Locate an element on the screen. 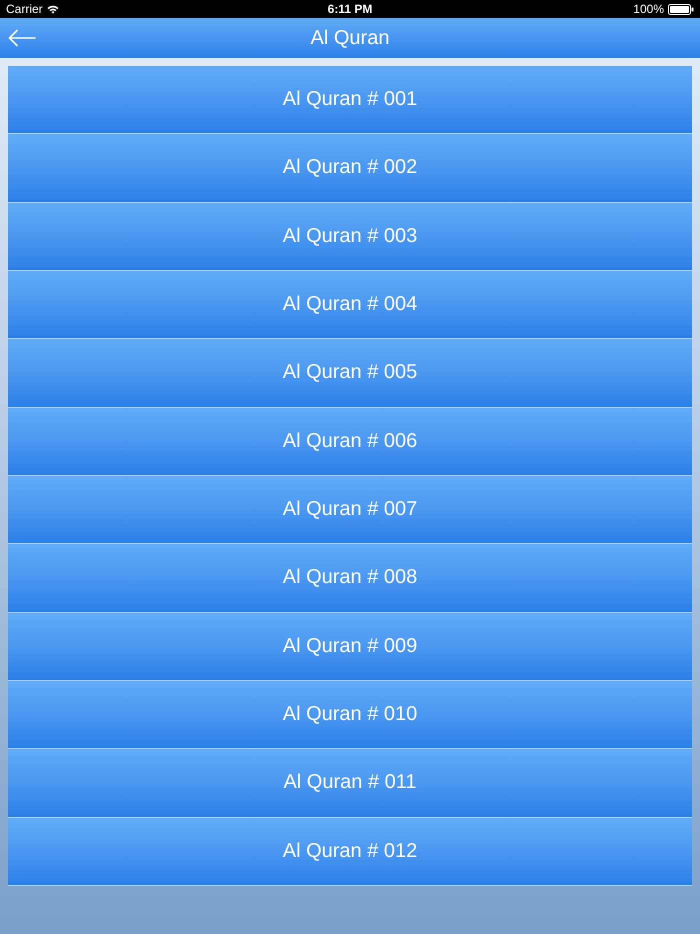  list-item: Al Quran # 011 is located at coordinates (350, 783).